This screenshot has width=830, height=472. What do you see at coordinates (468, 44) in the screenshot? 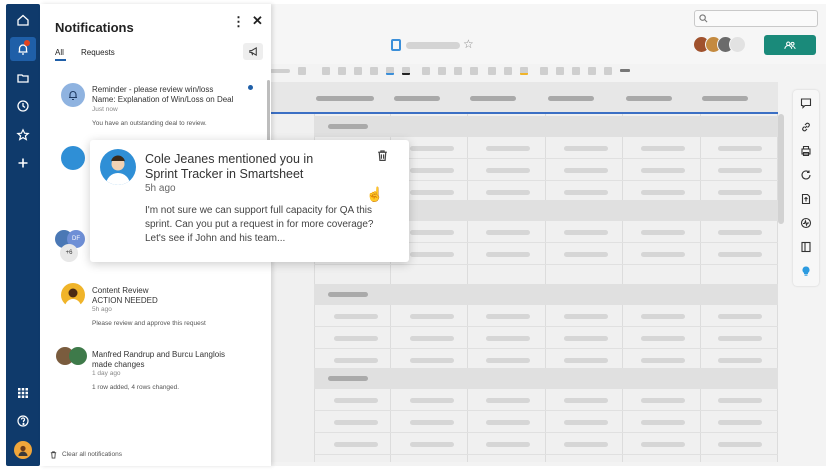
I see `favorite-star-icon: ☆` at bounding box center [468, 44].